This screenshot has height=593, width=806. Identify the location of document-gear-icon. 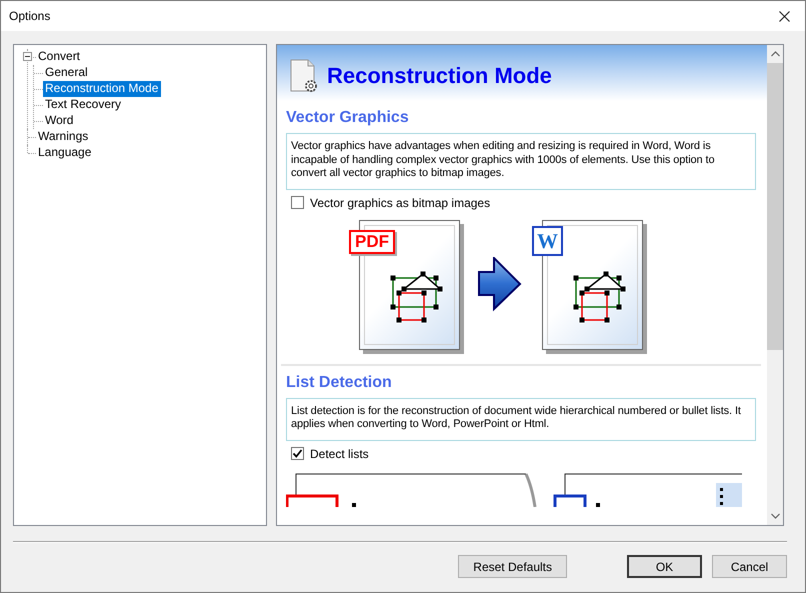
(304, 76).